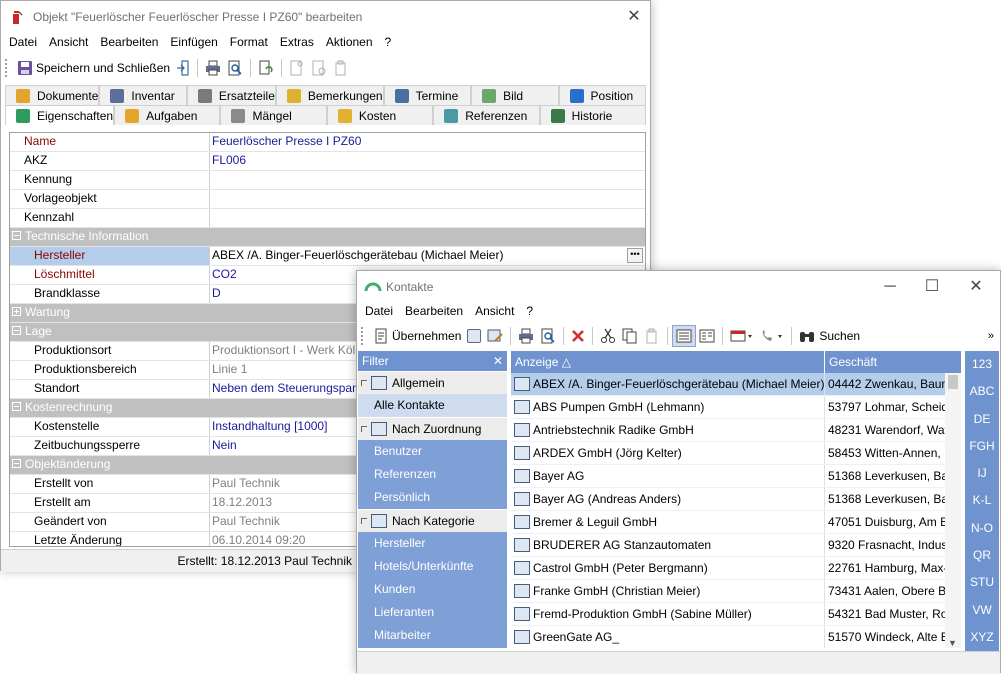 The width and height of the screenshot is (1001, 674). I want to click on scroll-thumb, so click(953, 382).